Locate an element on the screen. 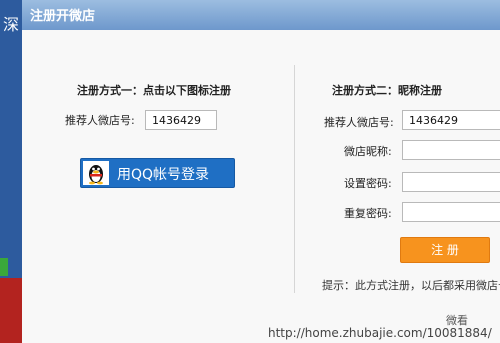  vertical-divider is located at coordinates (294, 179).